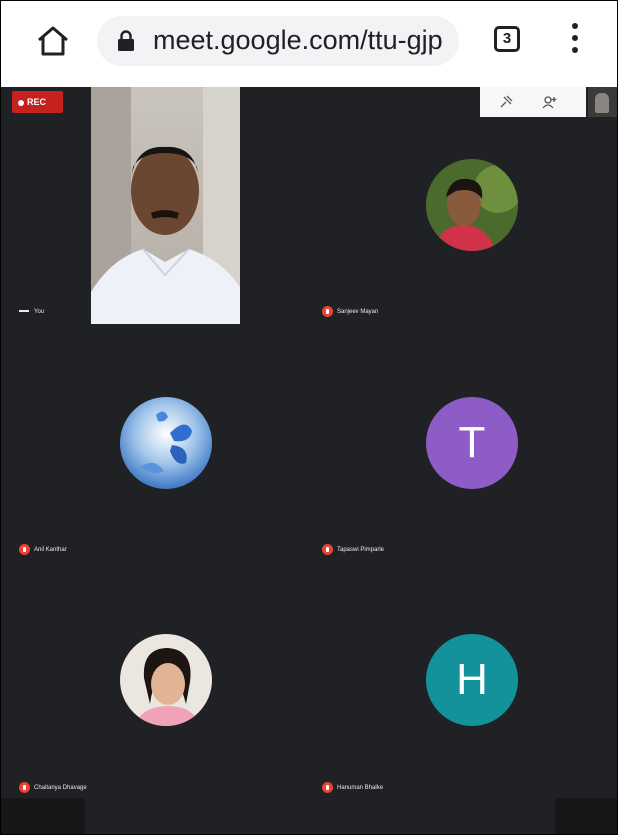 The height and width of the screenshot is (835, 618). I want to click on participant-name: Sanjeev Mayan, so click(358, 312).